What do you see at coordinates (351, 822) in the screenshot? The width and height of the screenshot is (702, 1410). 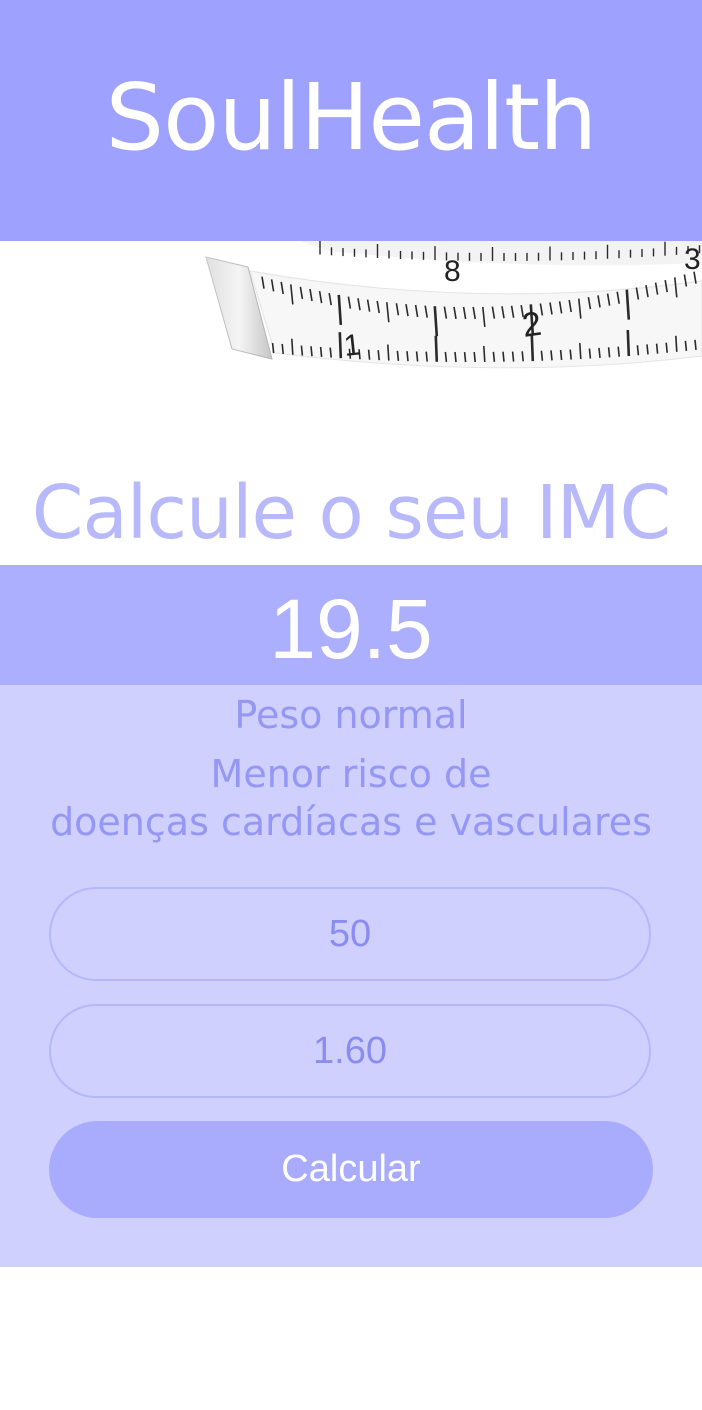 I see `risk-line-2: doenças cardíacas e vasculares` at bounding box center [351, 822].